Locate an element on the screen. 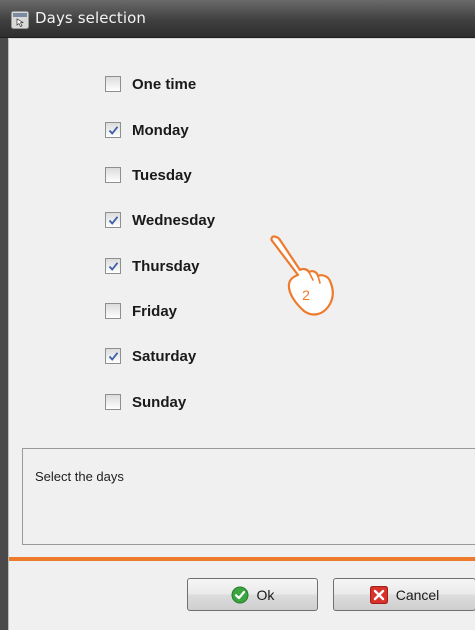 Image resolution: width=475 pixels, height=630 pixels. day-option-one-time: One time is located at coordinates (150, 84).